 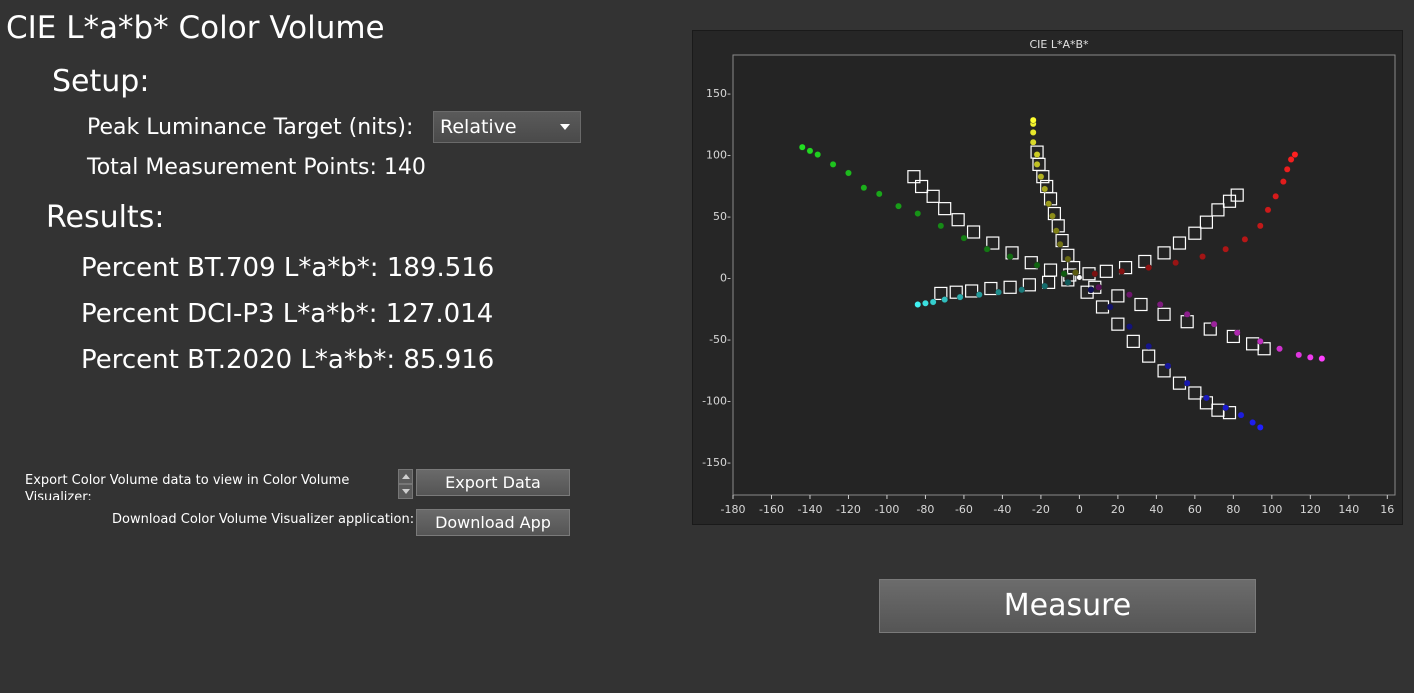 What do you see at coordinates (716, 400) in the screenshot?
I see `y-tick-label: -100-` at bounding box center [716, 400].